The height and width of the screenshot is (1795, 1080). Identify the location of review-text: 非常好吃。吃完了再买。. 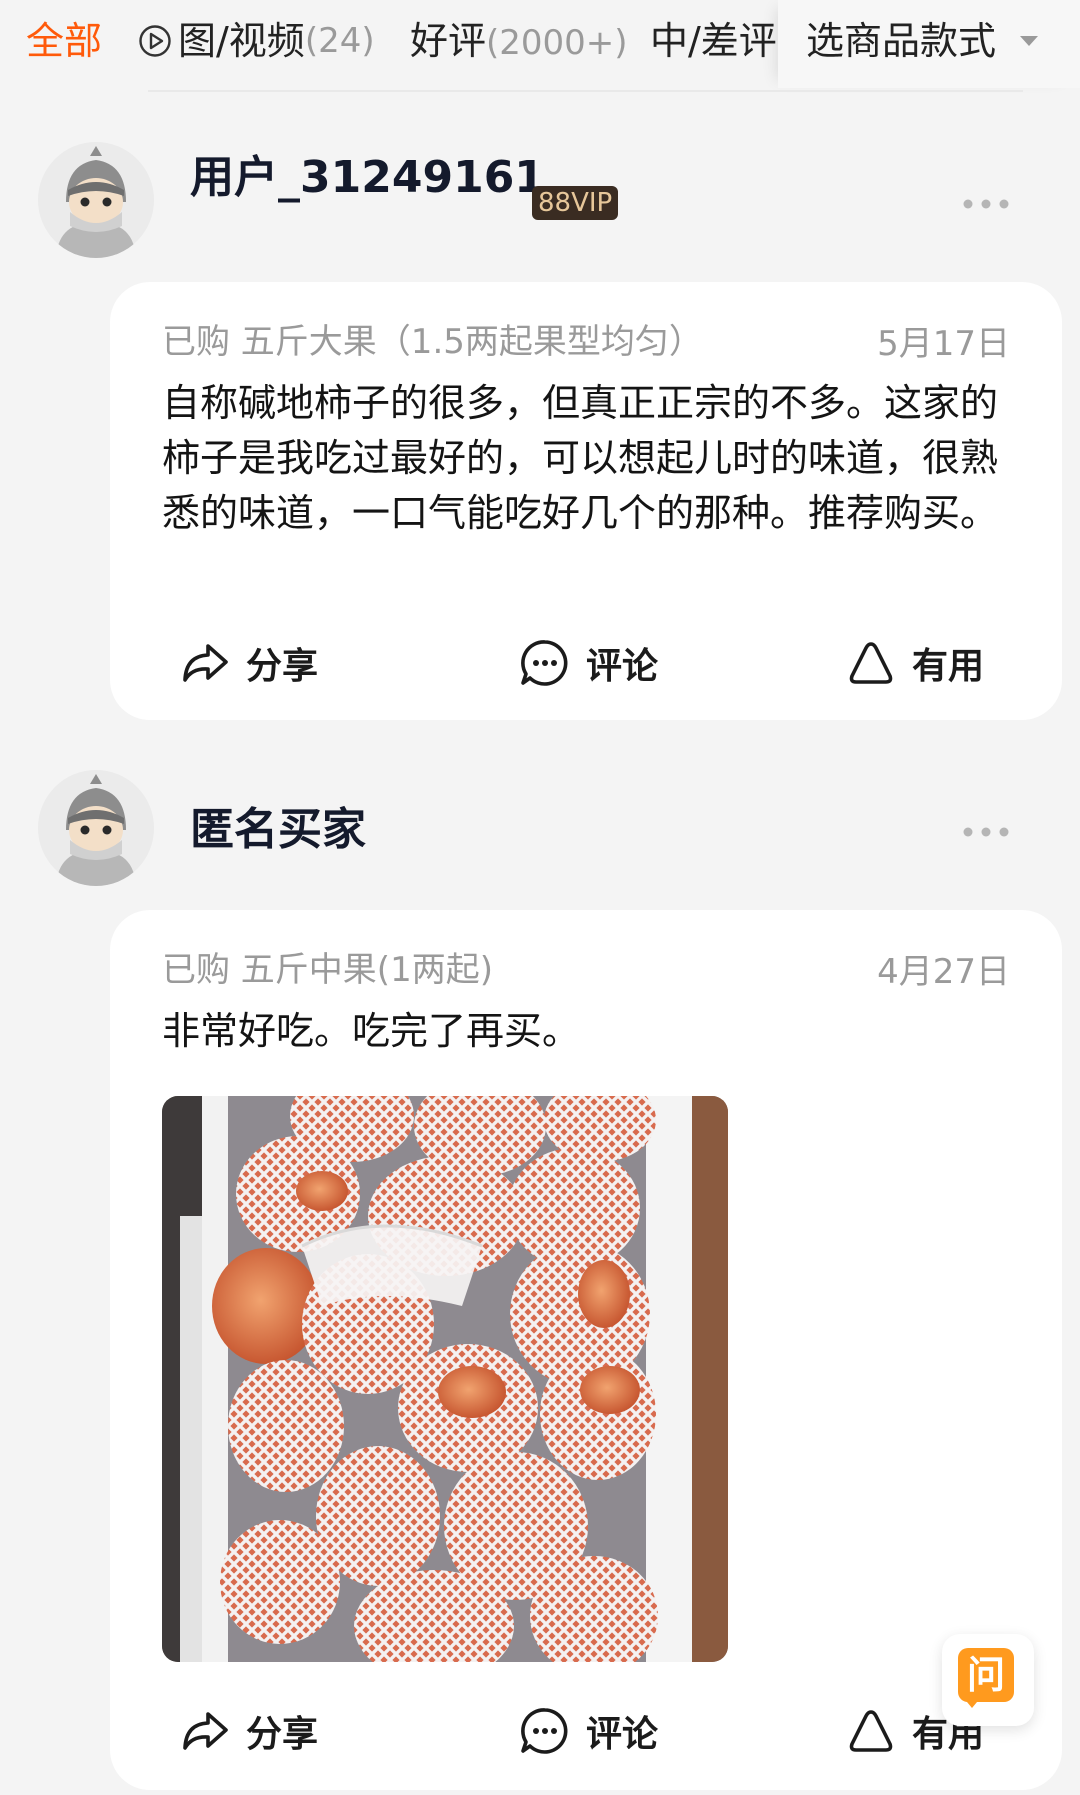
(371, 1031).